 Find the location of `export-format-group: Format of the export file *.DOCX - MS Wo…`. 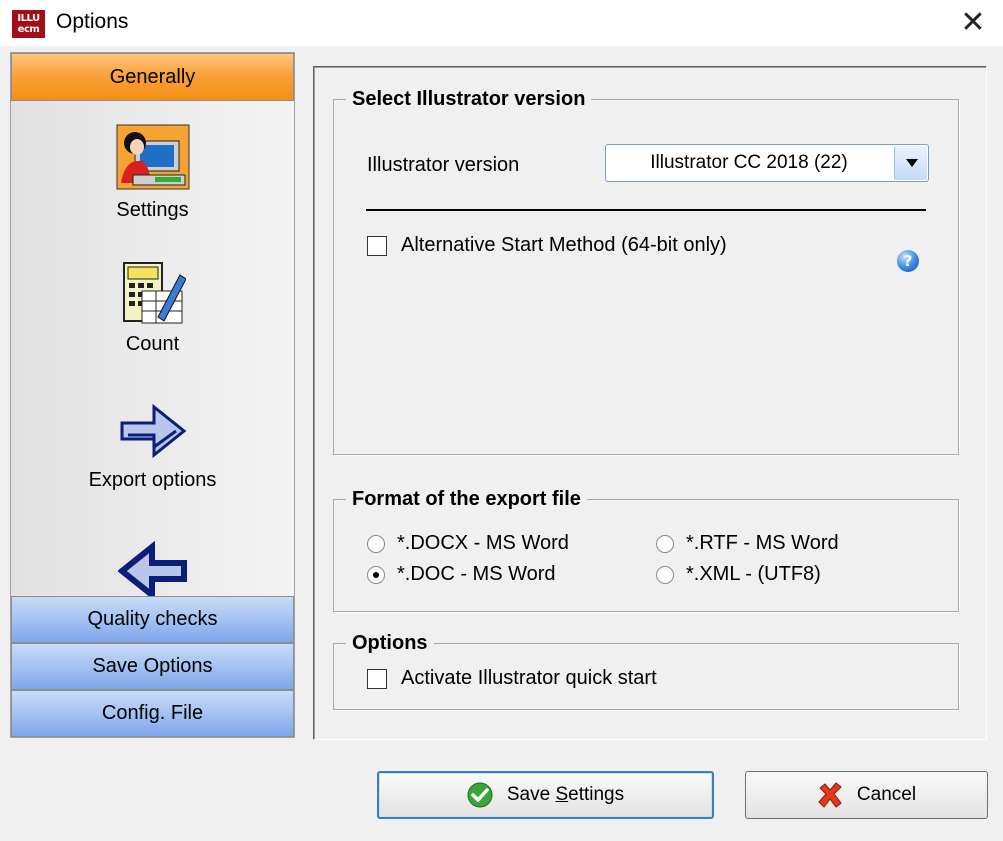

export-format-group: Format of the export file *.DOCX - MS Wo… is located at coordinates (646, 549).